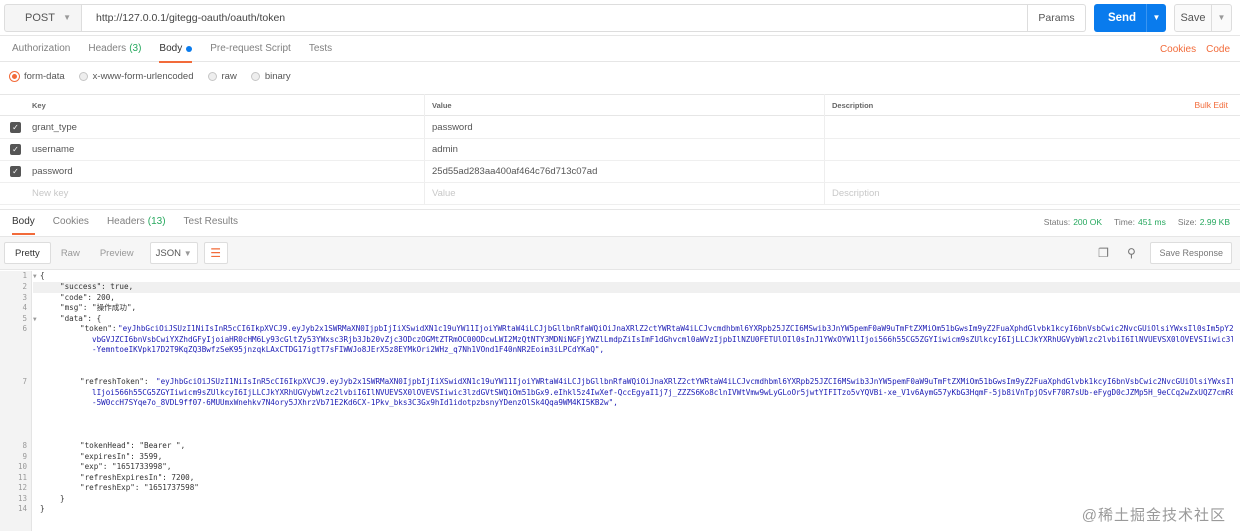 This screenshot has height=531, width=1240. Describe the element at coordinates (320, 49) in the screenshot. I see `tab-tests: Tests` at that location.